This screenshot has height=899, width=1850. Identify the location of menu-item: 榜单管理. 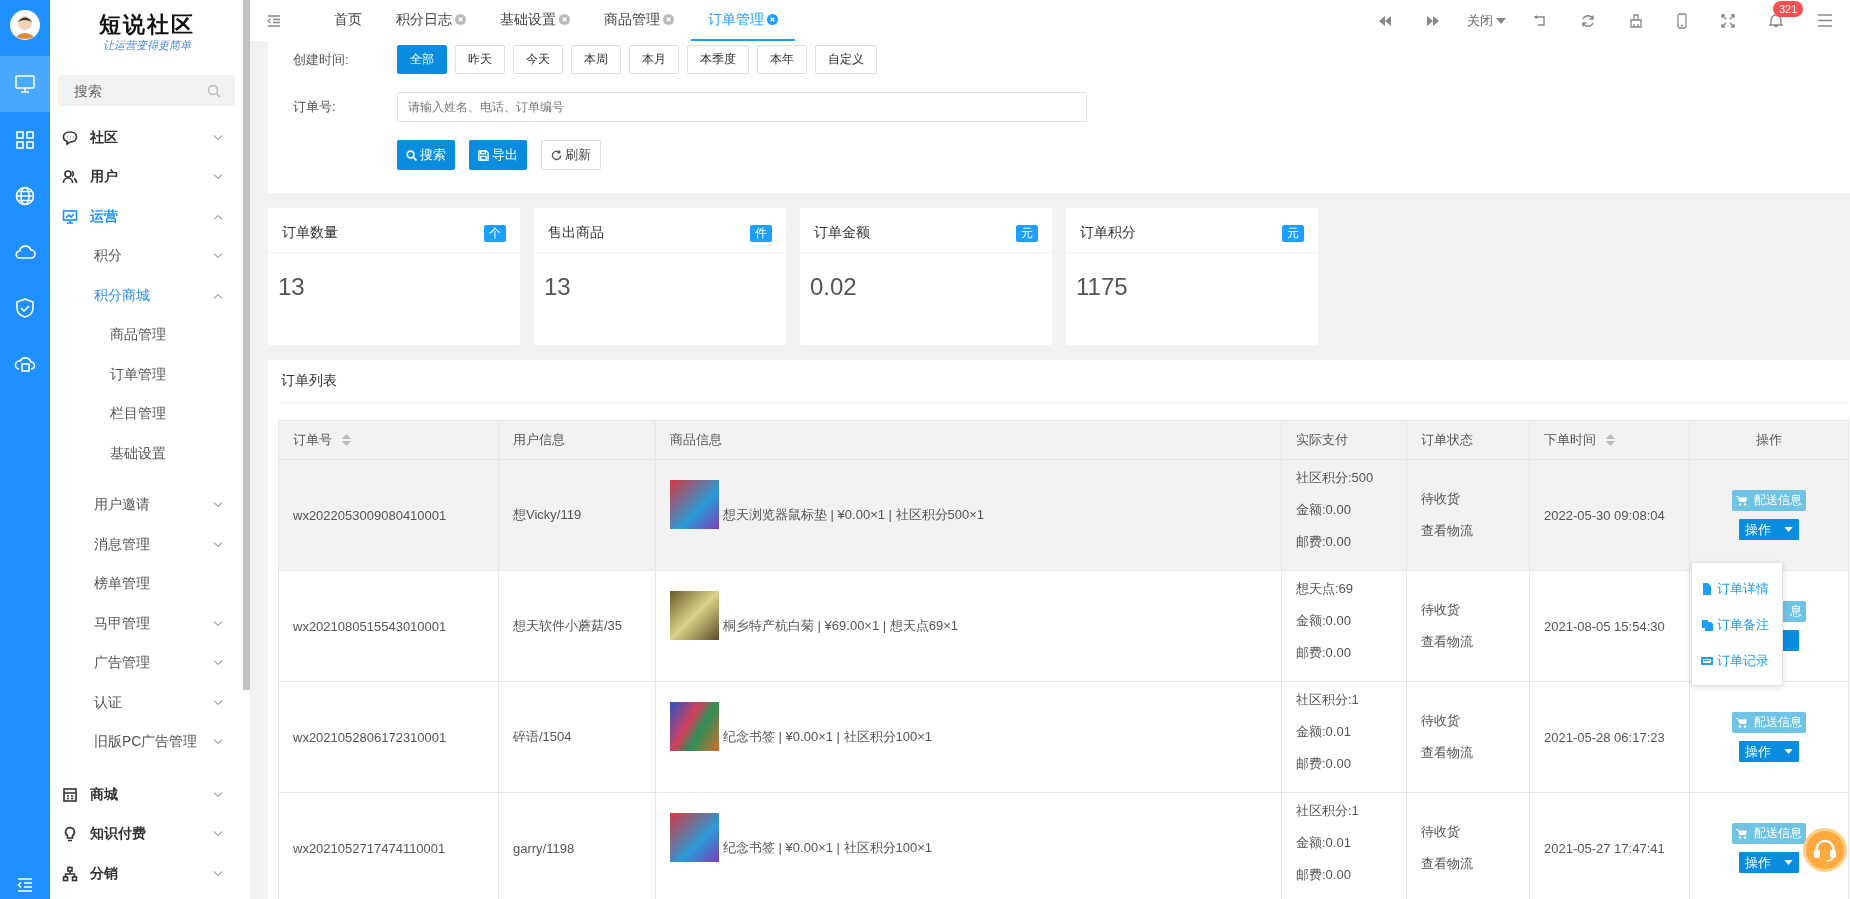
(146, 584).